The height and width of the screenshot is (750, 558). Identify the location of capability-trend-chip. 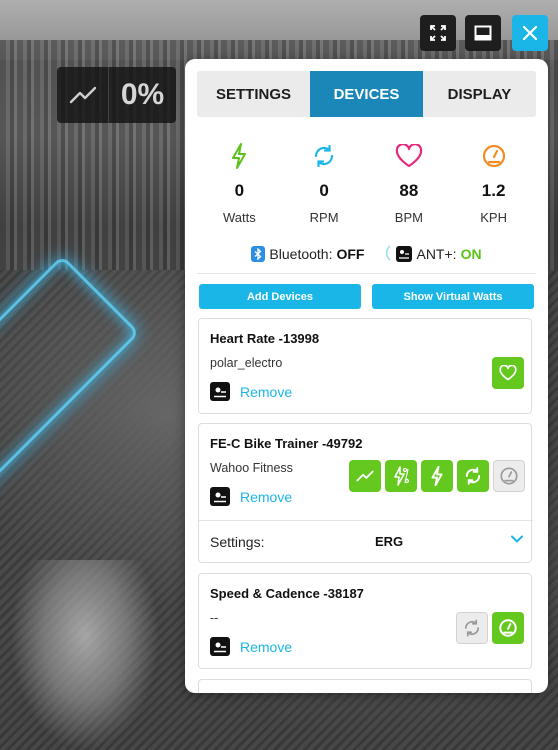
(365, 476).